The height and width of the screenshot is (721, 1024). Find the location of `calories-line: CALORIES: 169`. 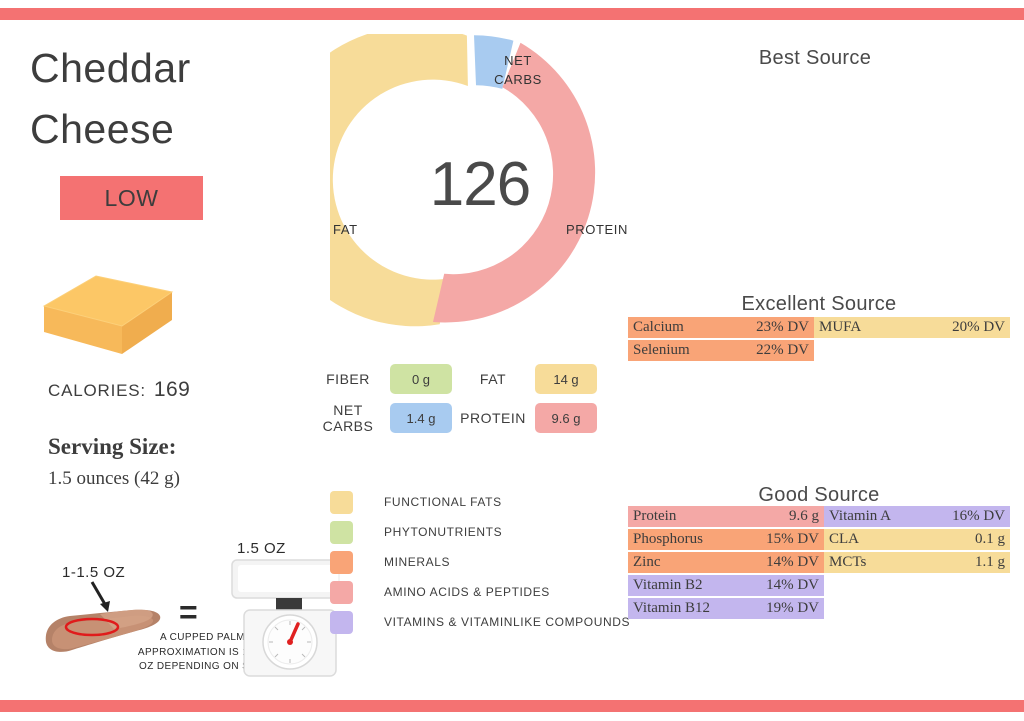

calories-line: CALORIES: 169 is located at coordinates (119, 390).